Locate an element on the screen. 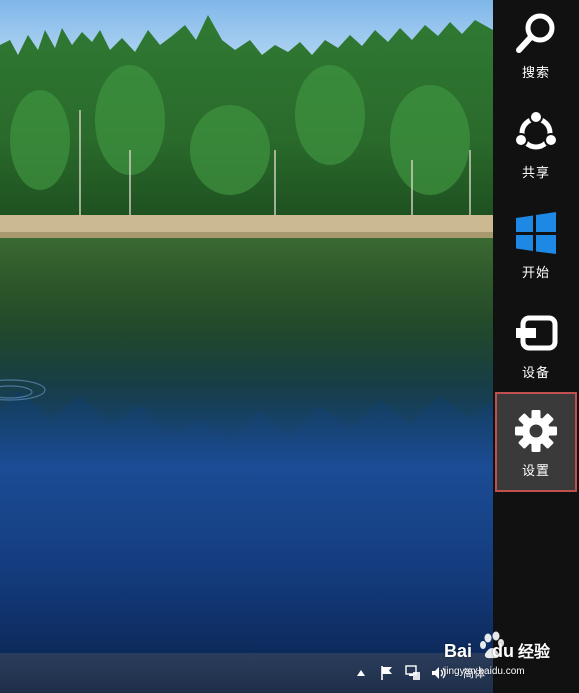 This screenshot has height=693, width=579. devices-icon is located at coordinates (536, 333).